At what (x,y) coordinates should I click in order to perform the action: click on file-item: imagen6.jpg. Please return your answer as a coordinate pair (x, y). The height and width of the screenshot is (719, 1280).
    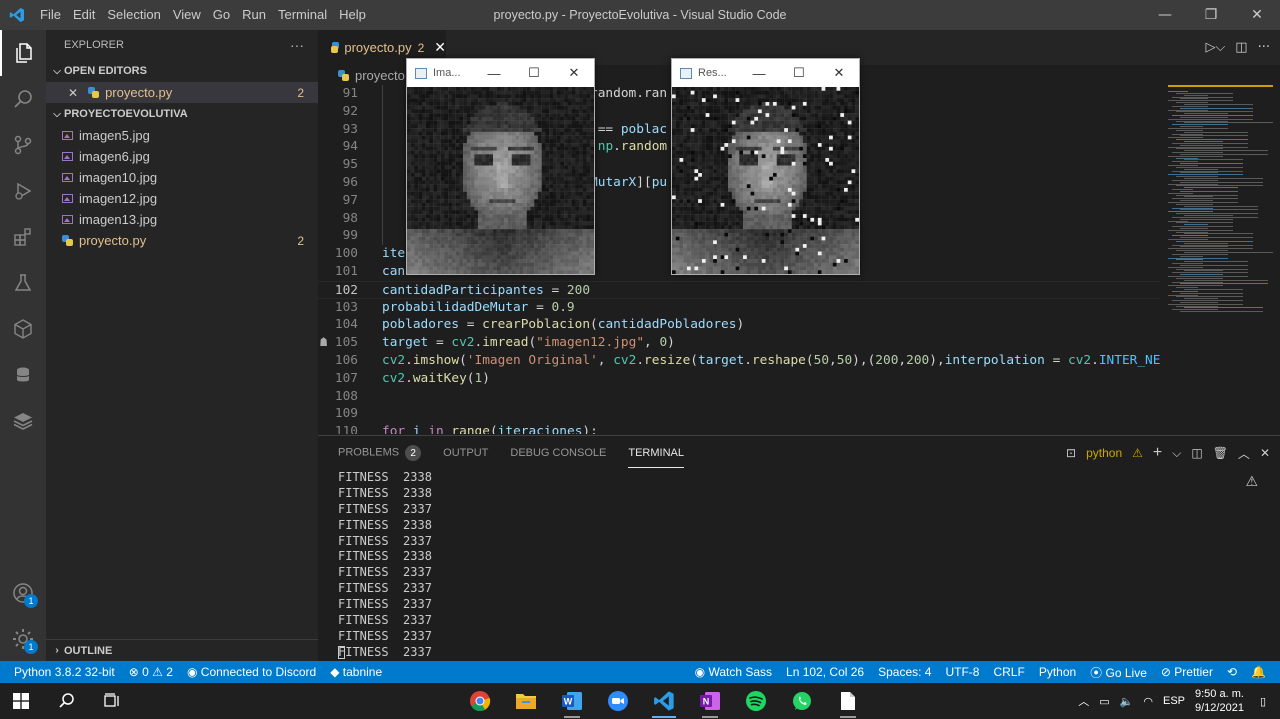
    Looking at the image, I should click on (182, 156).